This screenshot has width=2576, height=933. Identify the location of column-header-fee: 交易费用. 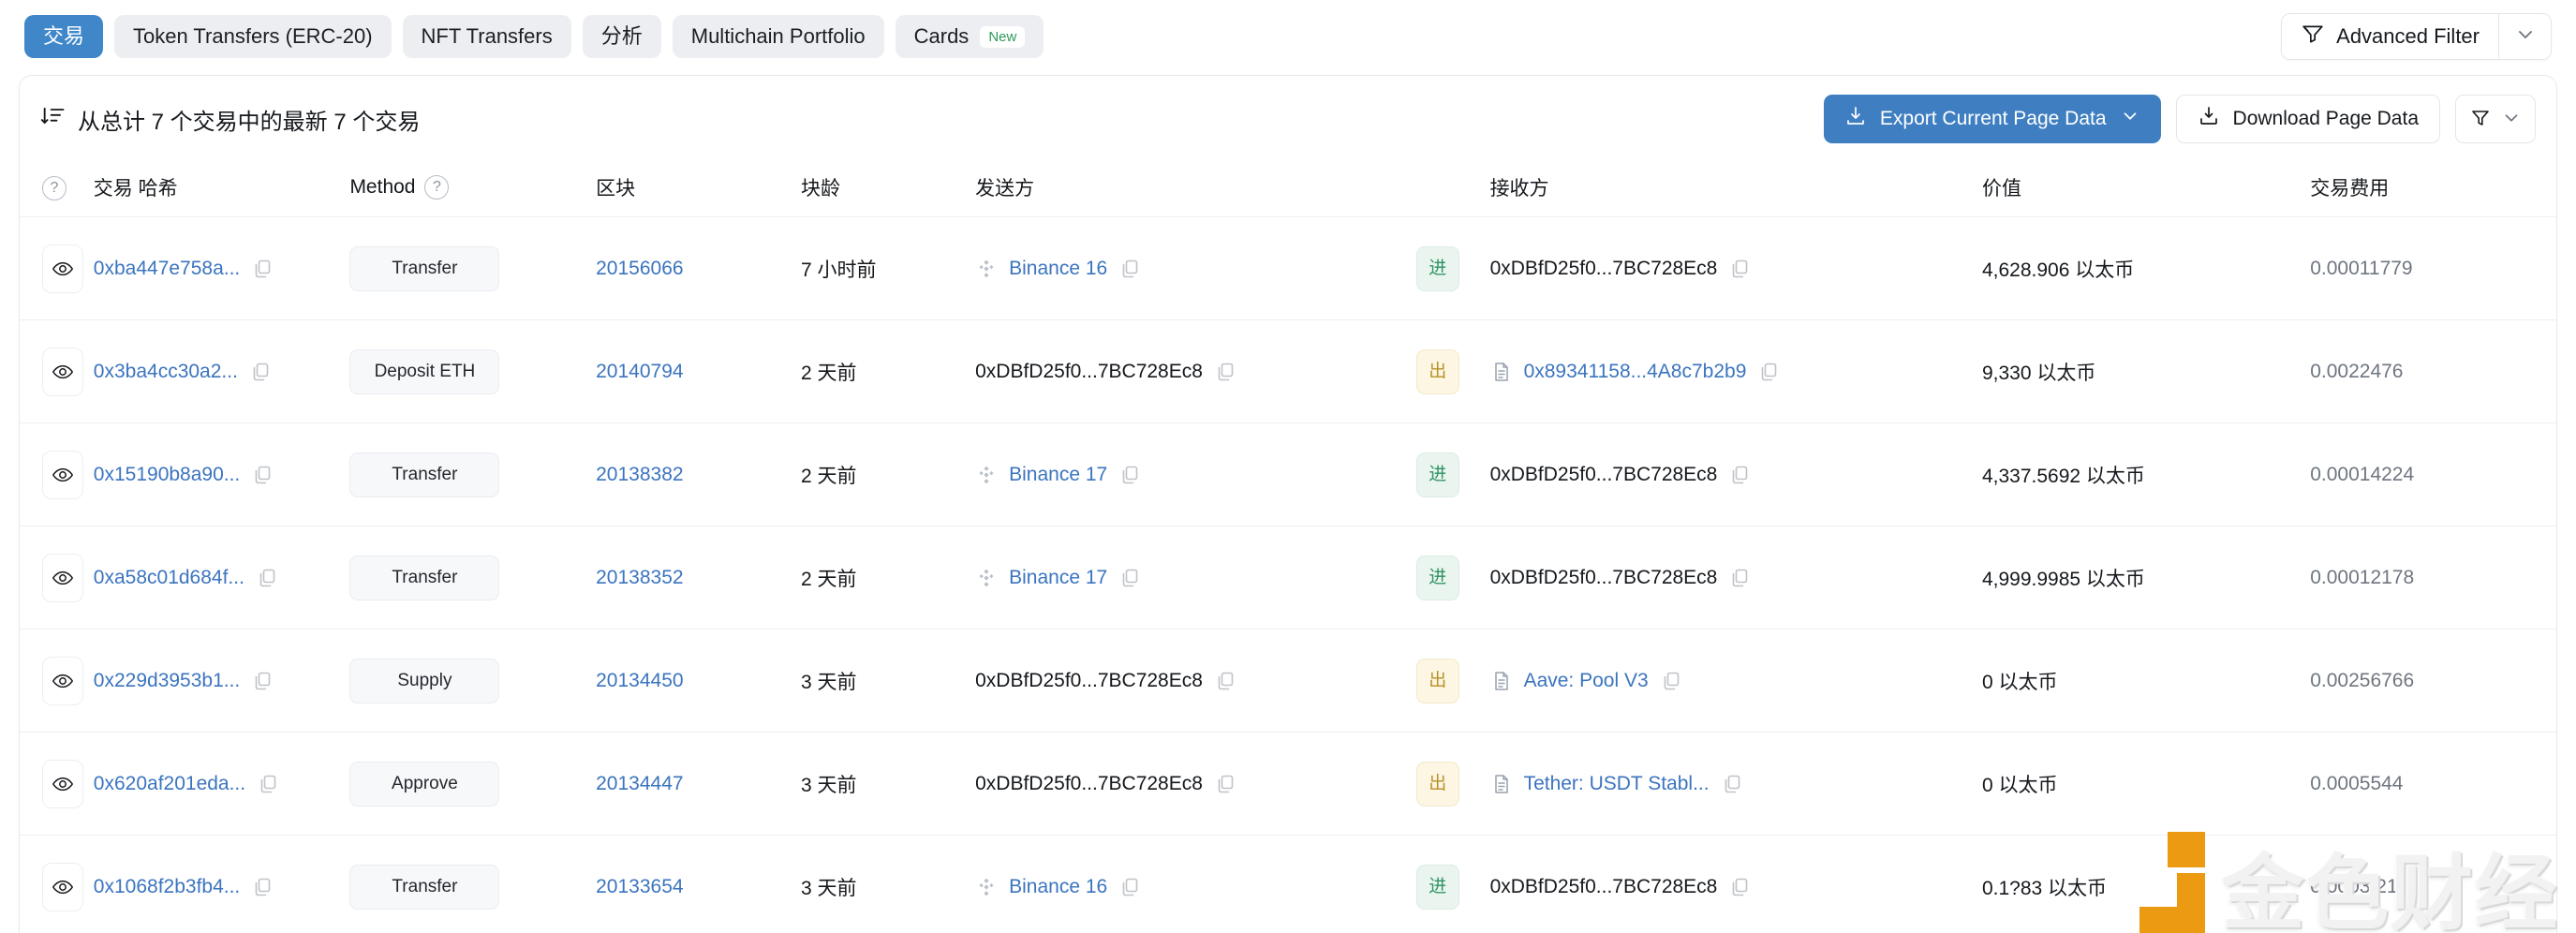
(2433, 188).